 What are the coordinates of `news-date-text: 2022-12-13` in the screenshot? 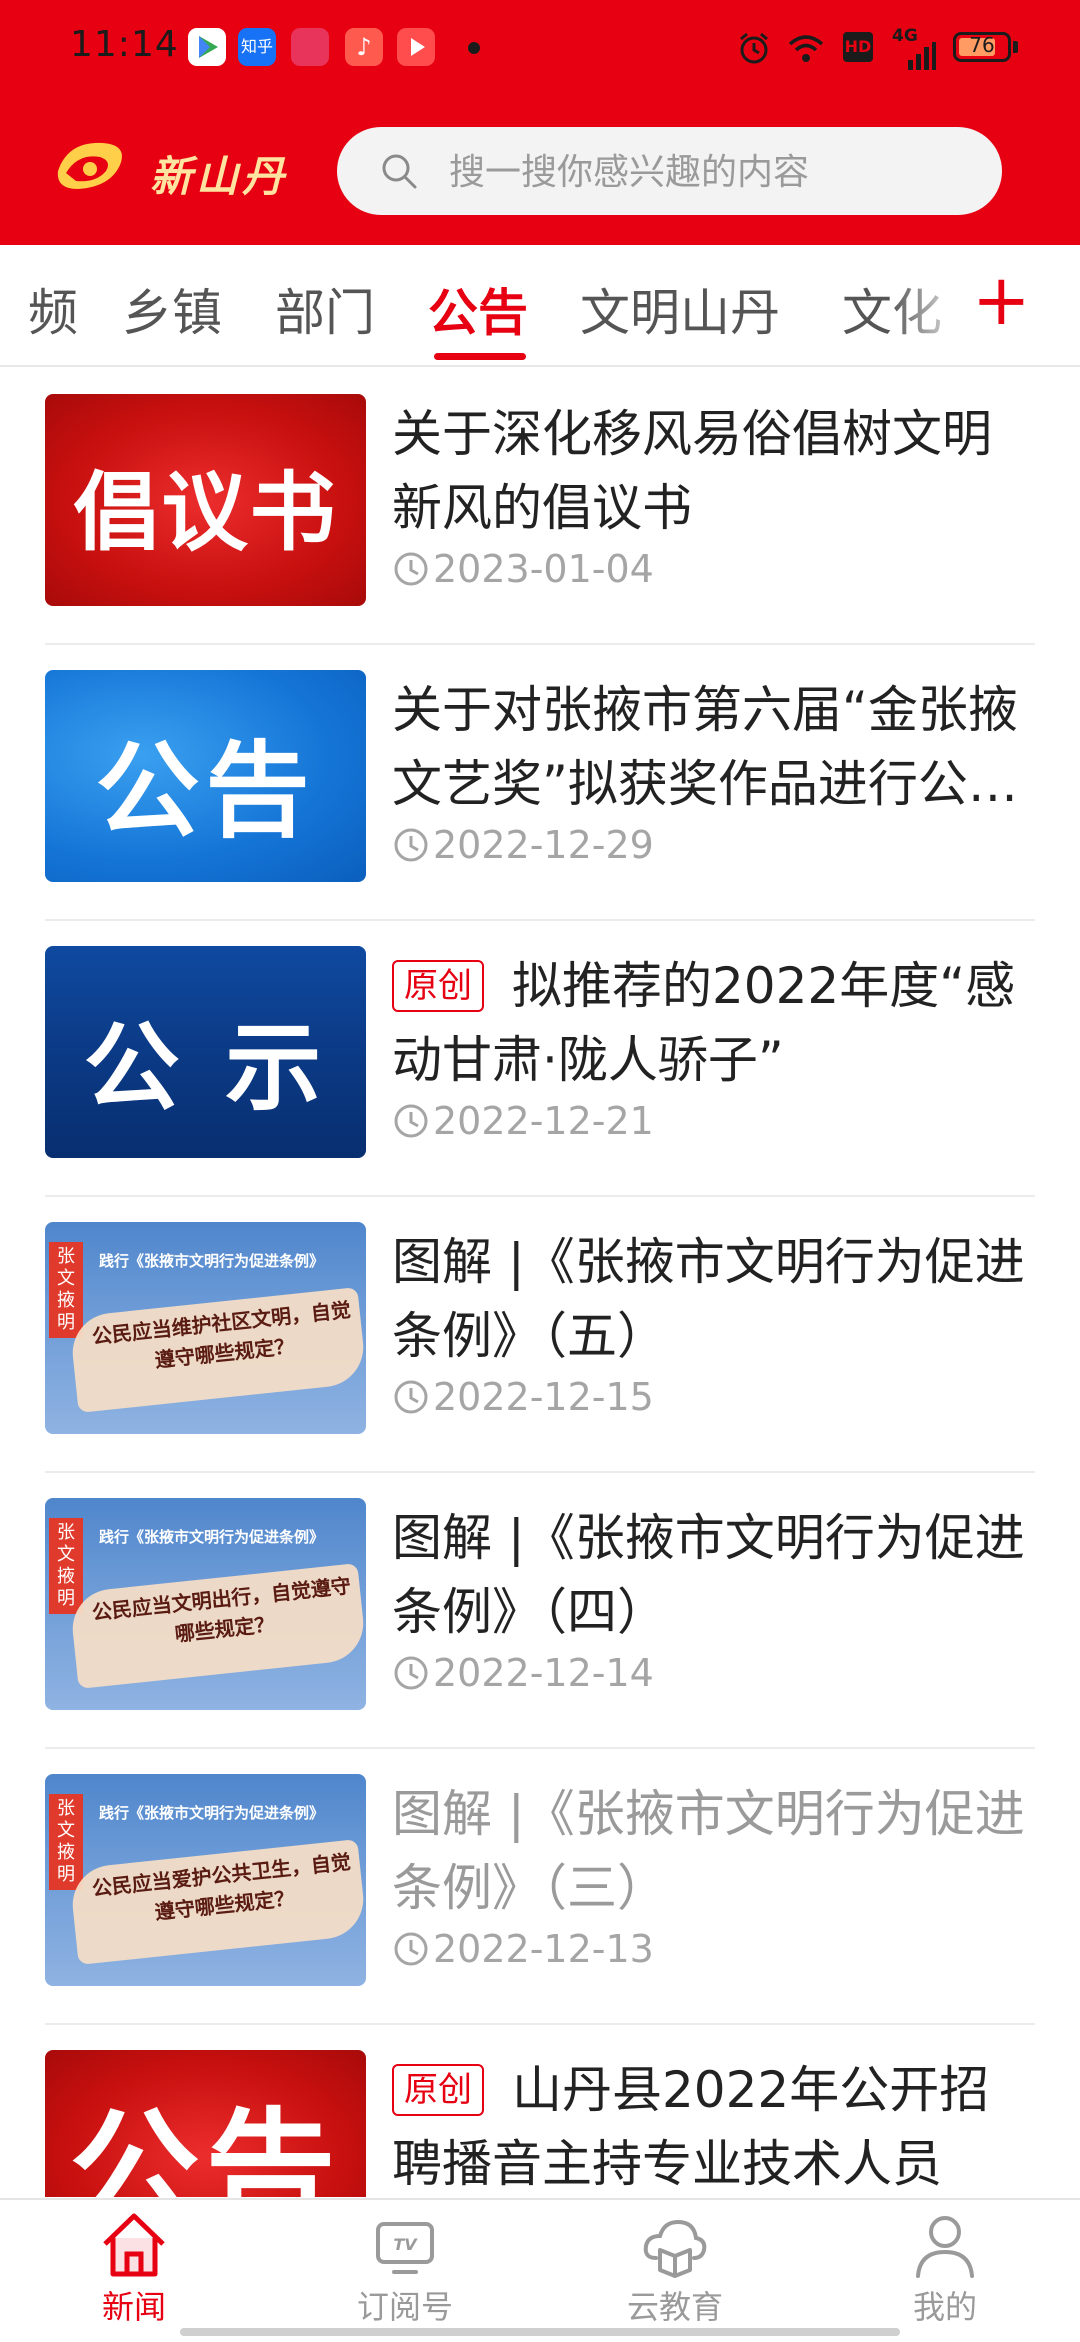 It's located at (543, 1949).